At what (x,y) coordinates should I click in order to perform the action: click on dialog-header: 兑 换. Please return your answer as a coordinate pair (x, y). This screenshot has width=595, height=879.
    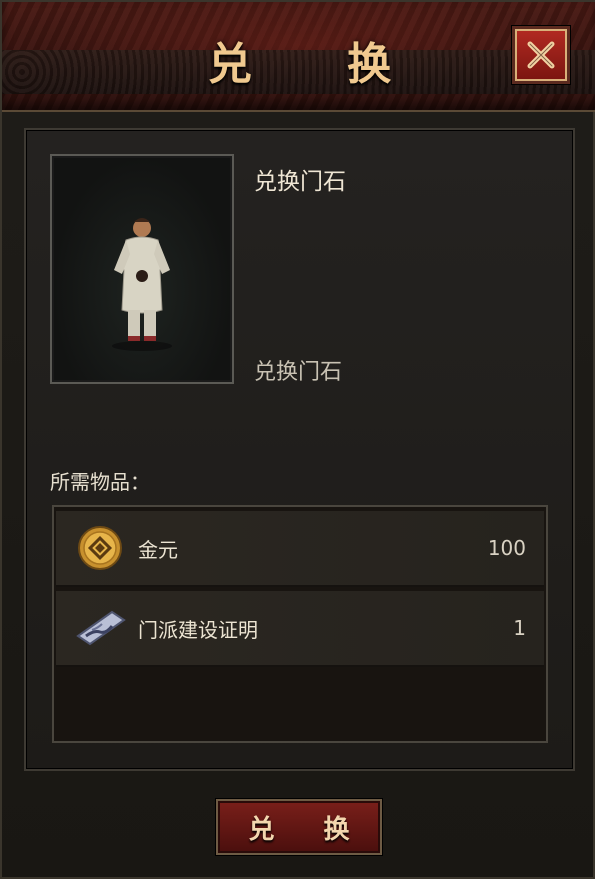
    Looking at the image, I should click on (298, 57).